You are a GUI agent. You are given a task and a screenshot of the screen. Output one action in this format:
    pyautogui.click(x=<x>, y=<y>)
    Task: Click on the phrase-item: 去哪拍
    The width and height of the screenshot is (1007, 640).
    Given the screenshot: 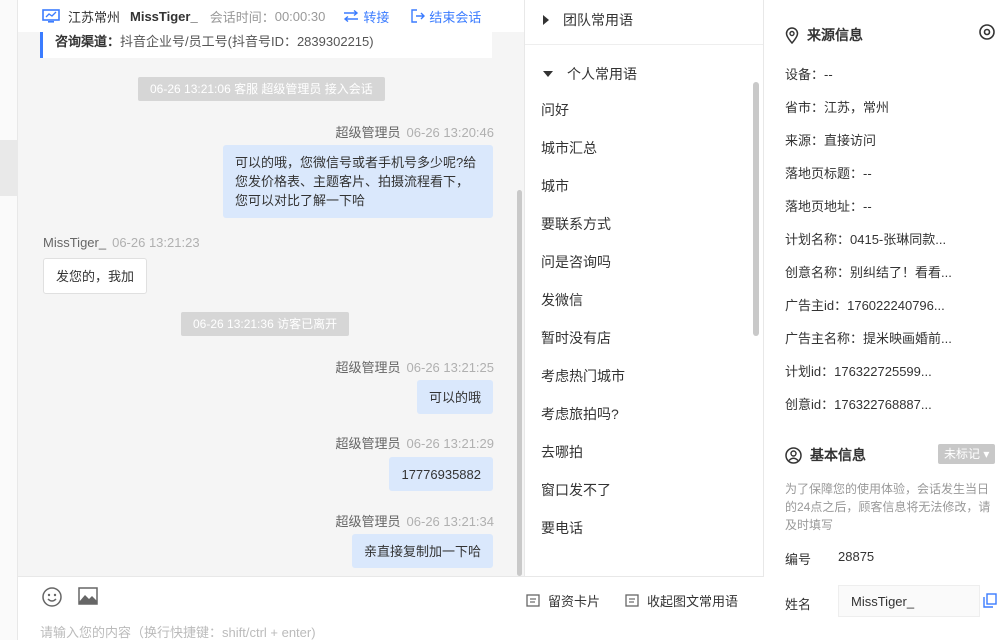 What is the action you would take?
    pyautogui.click(x=562, y=452)
    